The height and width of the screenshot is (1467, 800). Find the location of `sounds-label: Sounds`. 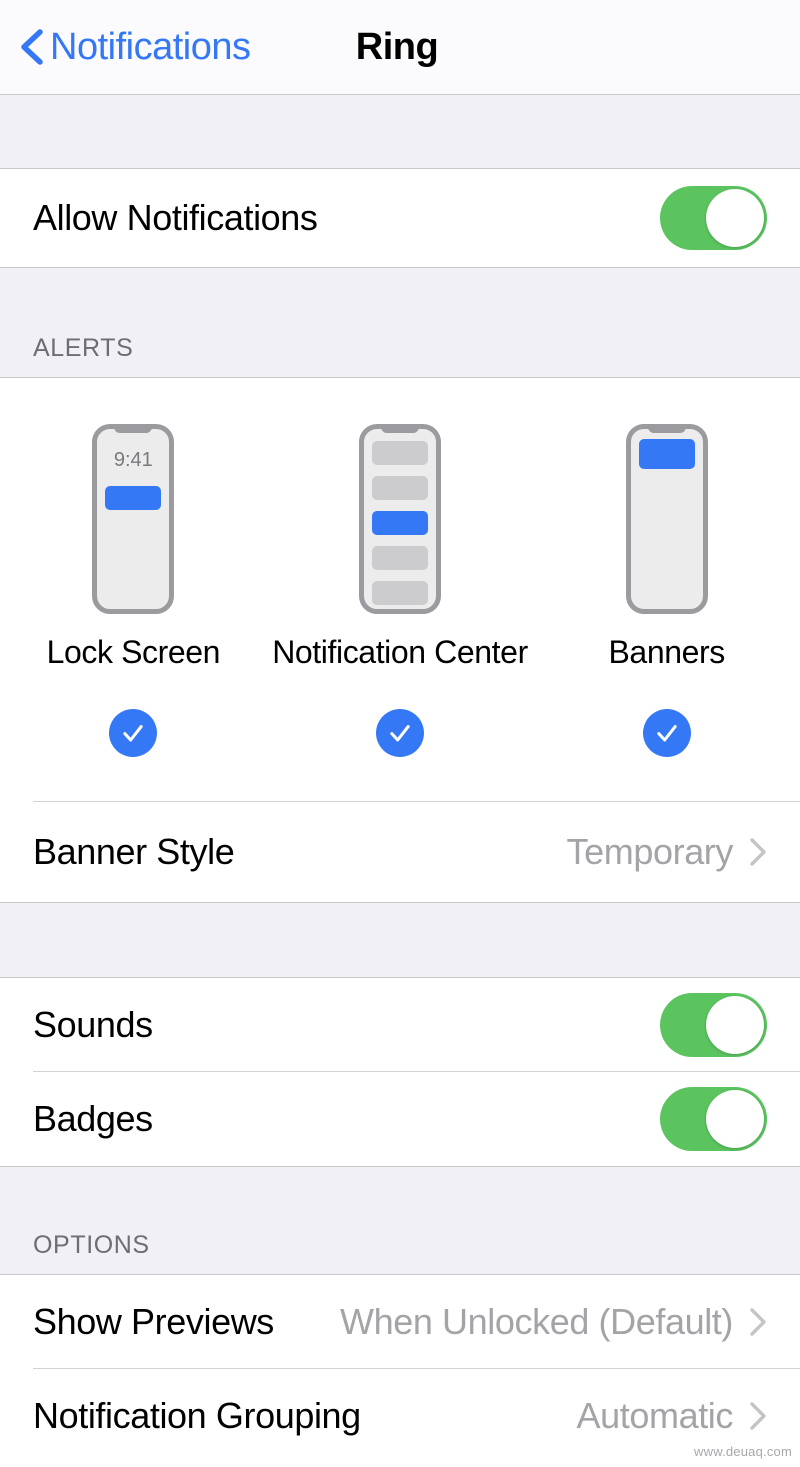

sounds-label: Sounds is located at coordinates (93, 1024).